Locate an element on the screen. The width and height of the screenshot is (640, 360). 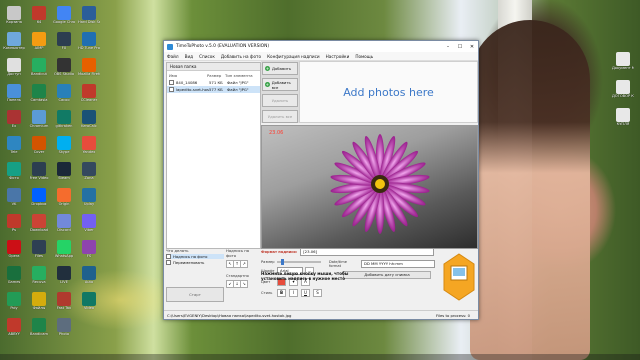
desktop-icon: Tele is located at coordinates (14, 145).